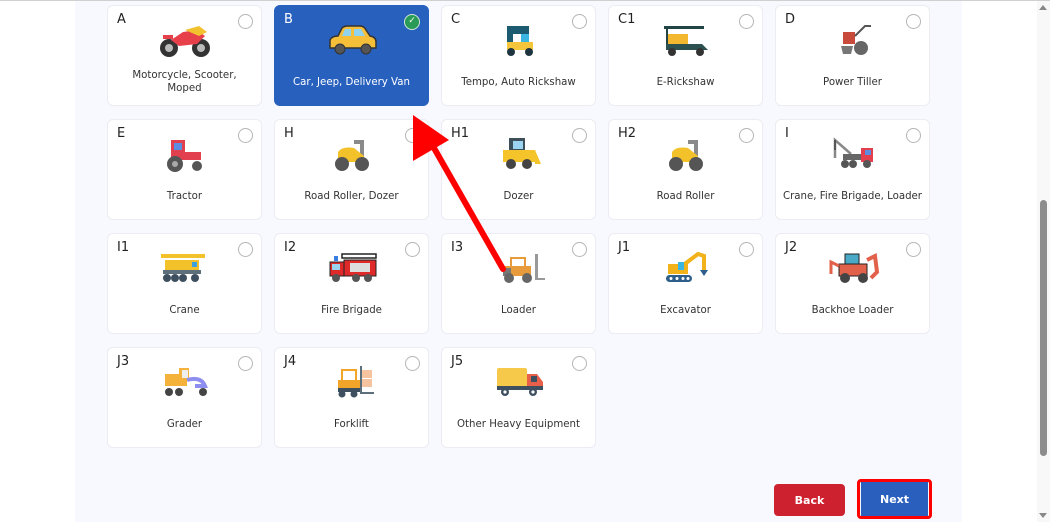 The height and width of the screenshot is (522, 1050). Describe the element at coordinates (185, 41) in the screenshot. I see `motorcycle-icon` at that location.